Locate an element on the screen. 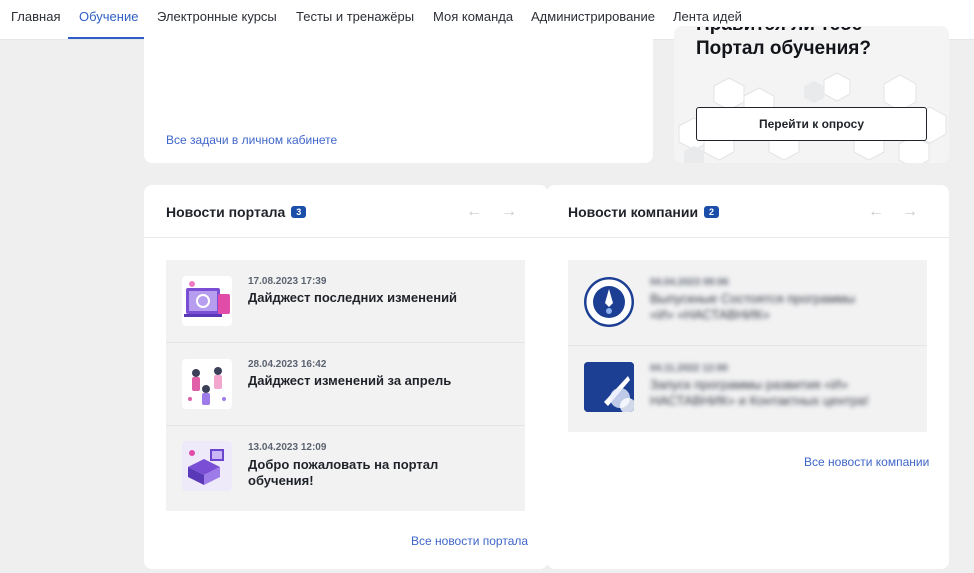 The image size is (974, 573). company-news-title: Новости компании 2 is located at coordinates (644, 212).